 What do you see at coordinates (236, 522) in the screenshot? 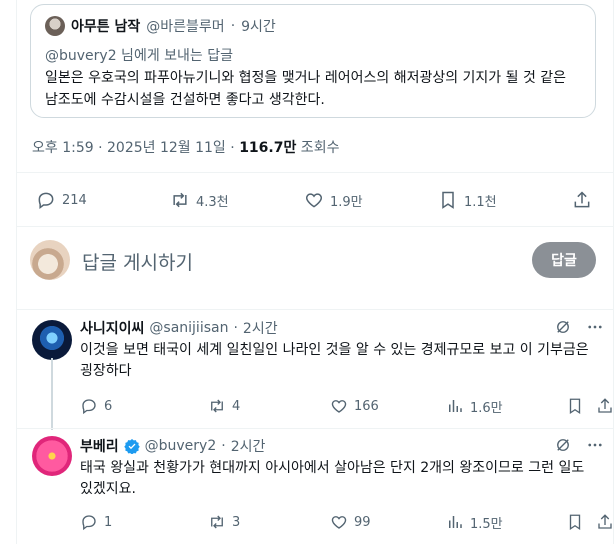
I see `retweet-count: 3` at bounding box center [236, 522].